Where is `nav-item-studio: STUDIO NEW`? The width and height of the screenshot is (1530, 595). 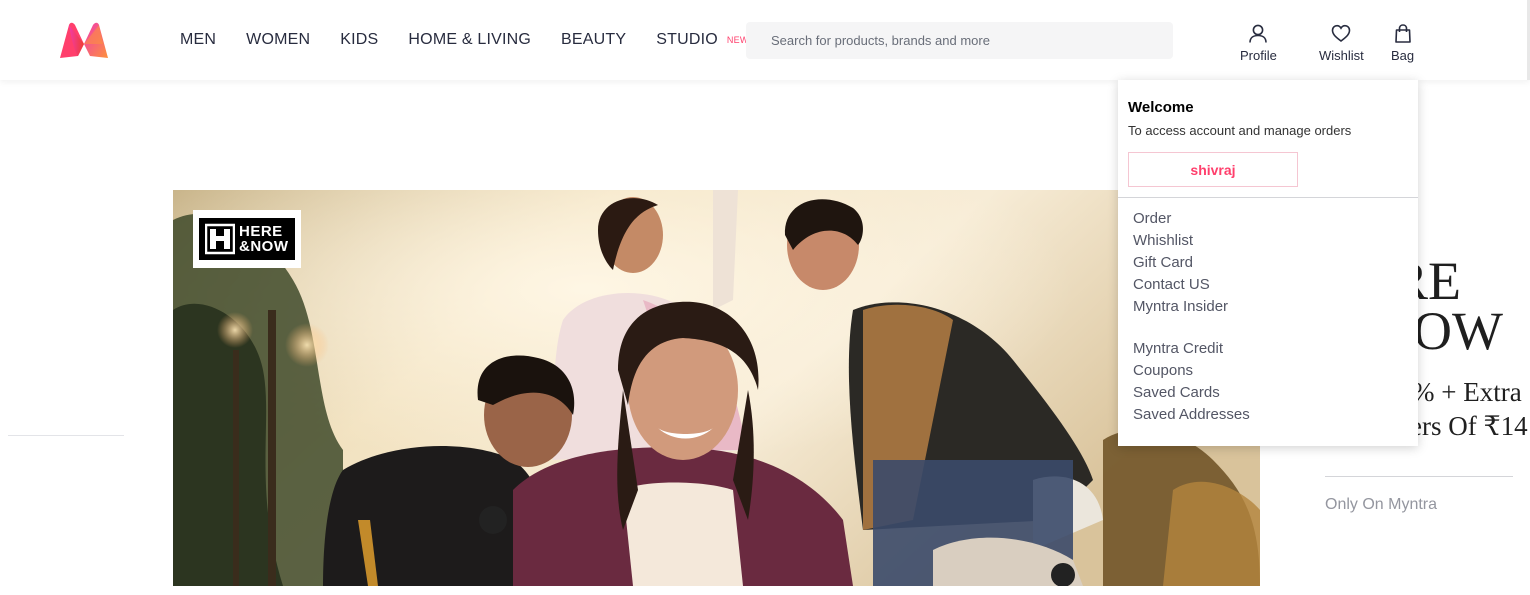
nav-item-studio: STUDIO NEW is located at coordinates (702, 40).